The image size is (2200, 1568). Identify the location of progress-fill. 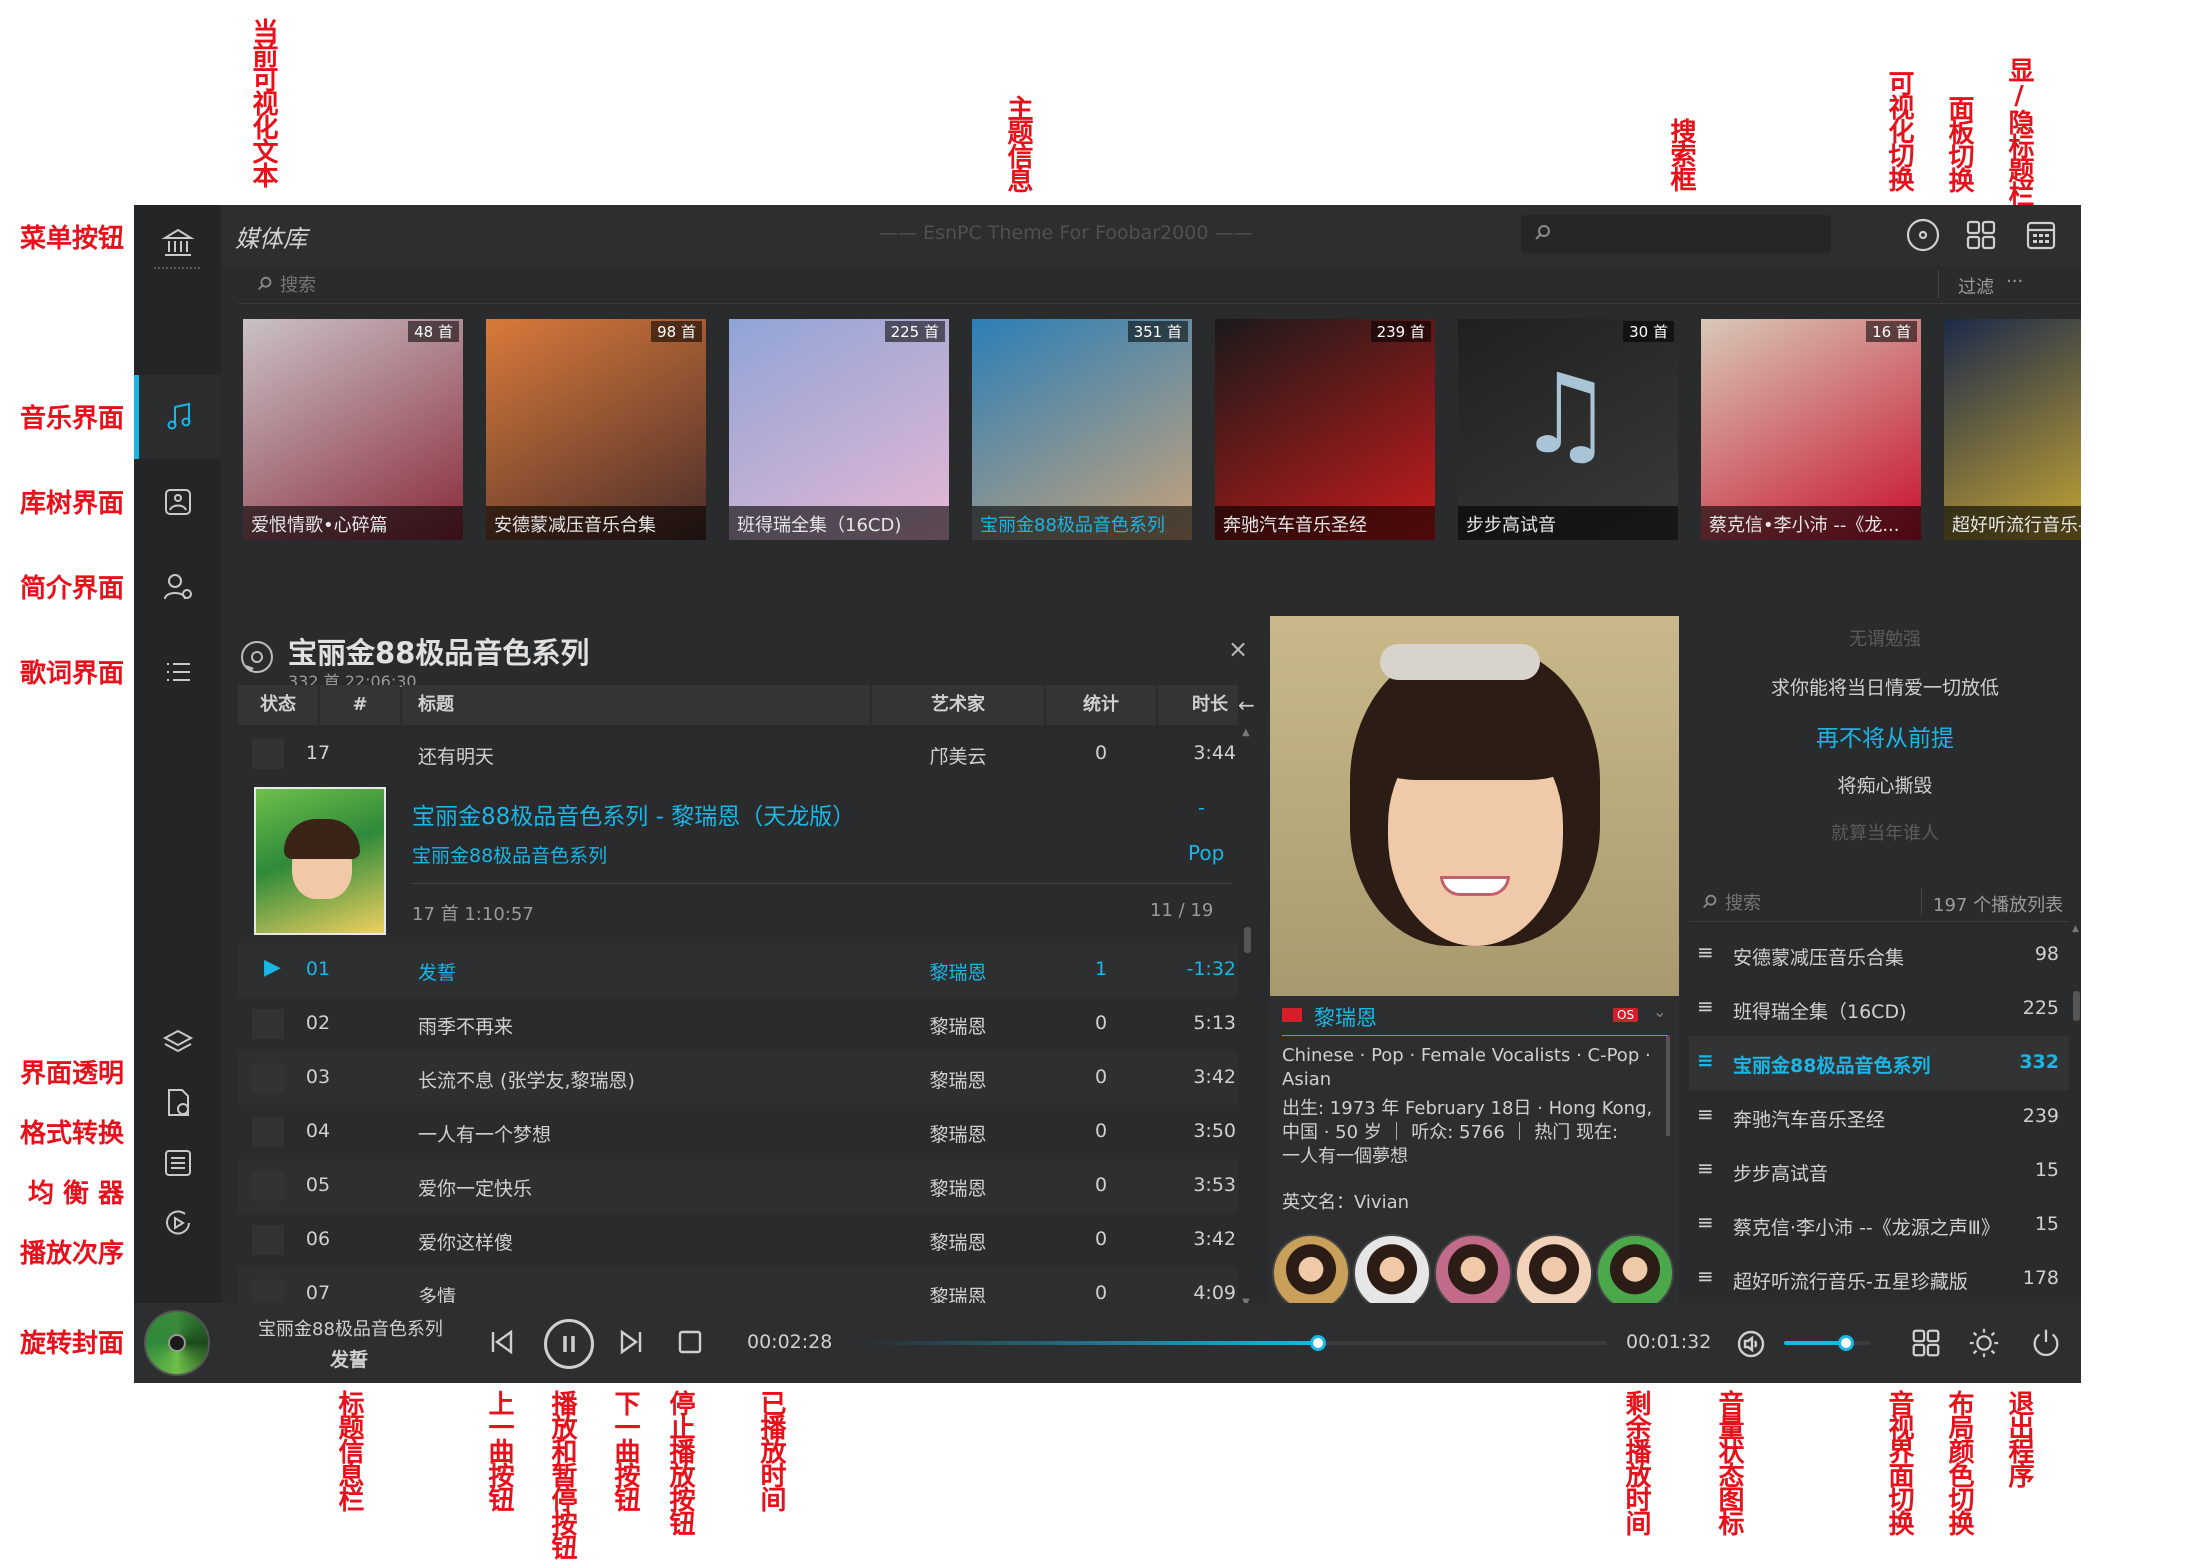
(1085, 1343).